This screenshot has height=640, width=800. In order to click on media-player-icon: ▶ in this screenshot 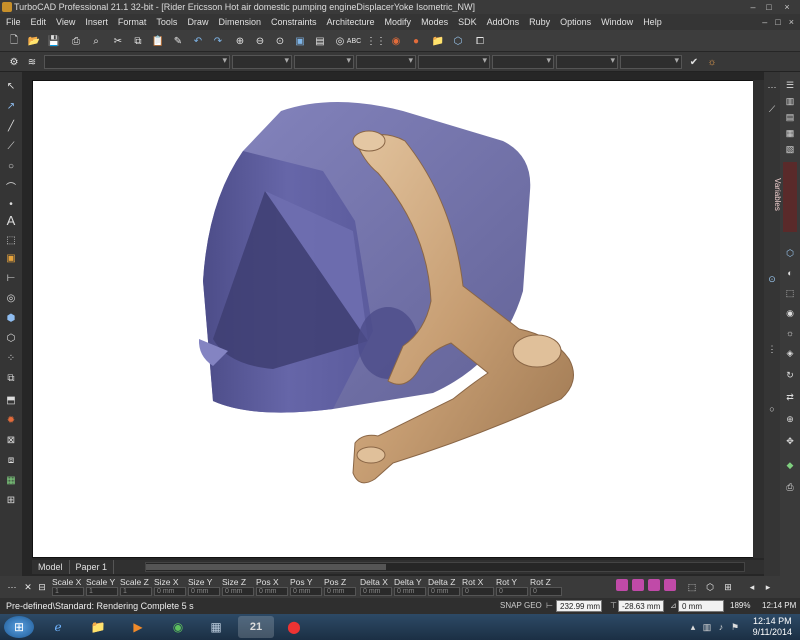, I will do `click(138, 627)`.